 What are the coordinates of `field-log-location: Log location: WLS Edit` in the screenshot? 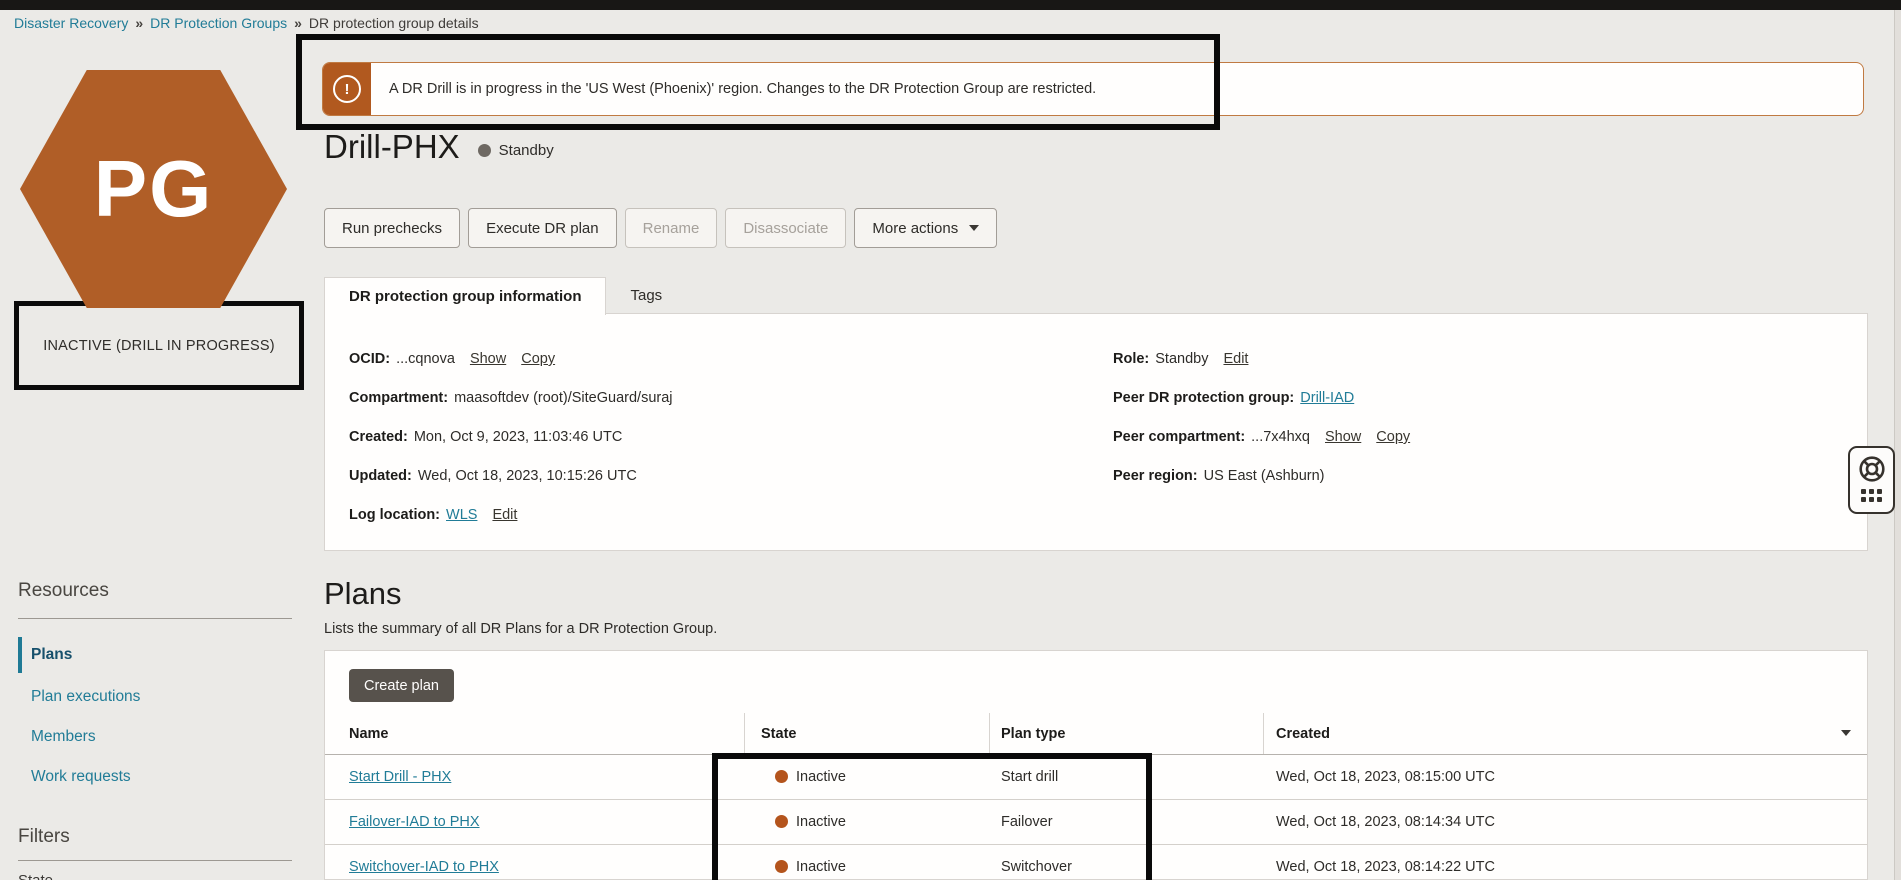 It's located at (433, 515).